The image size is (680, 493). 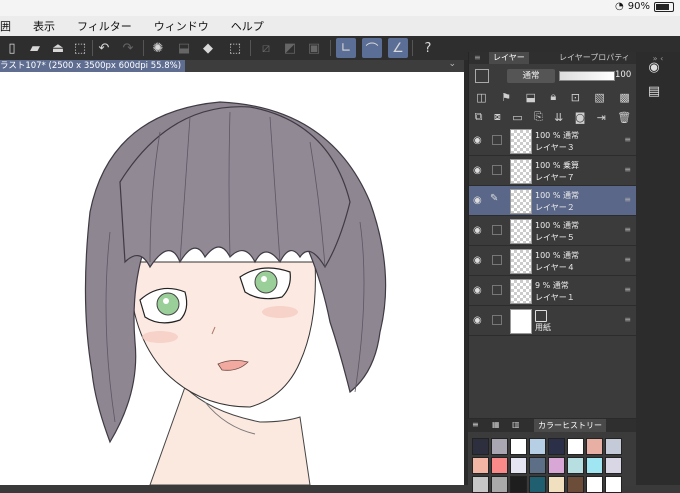 I want to click on frame-icon: ▣, so click(x=314, y=48).